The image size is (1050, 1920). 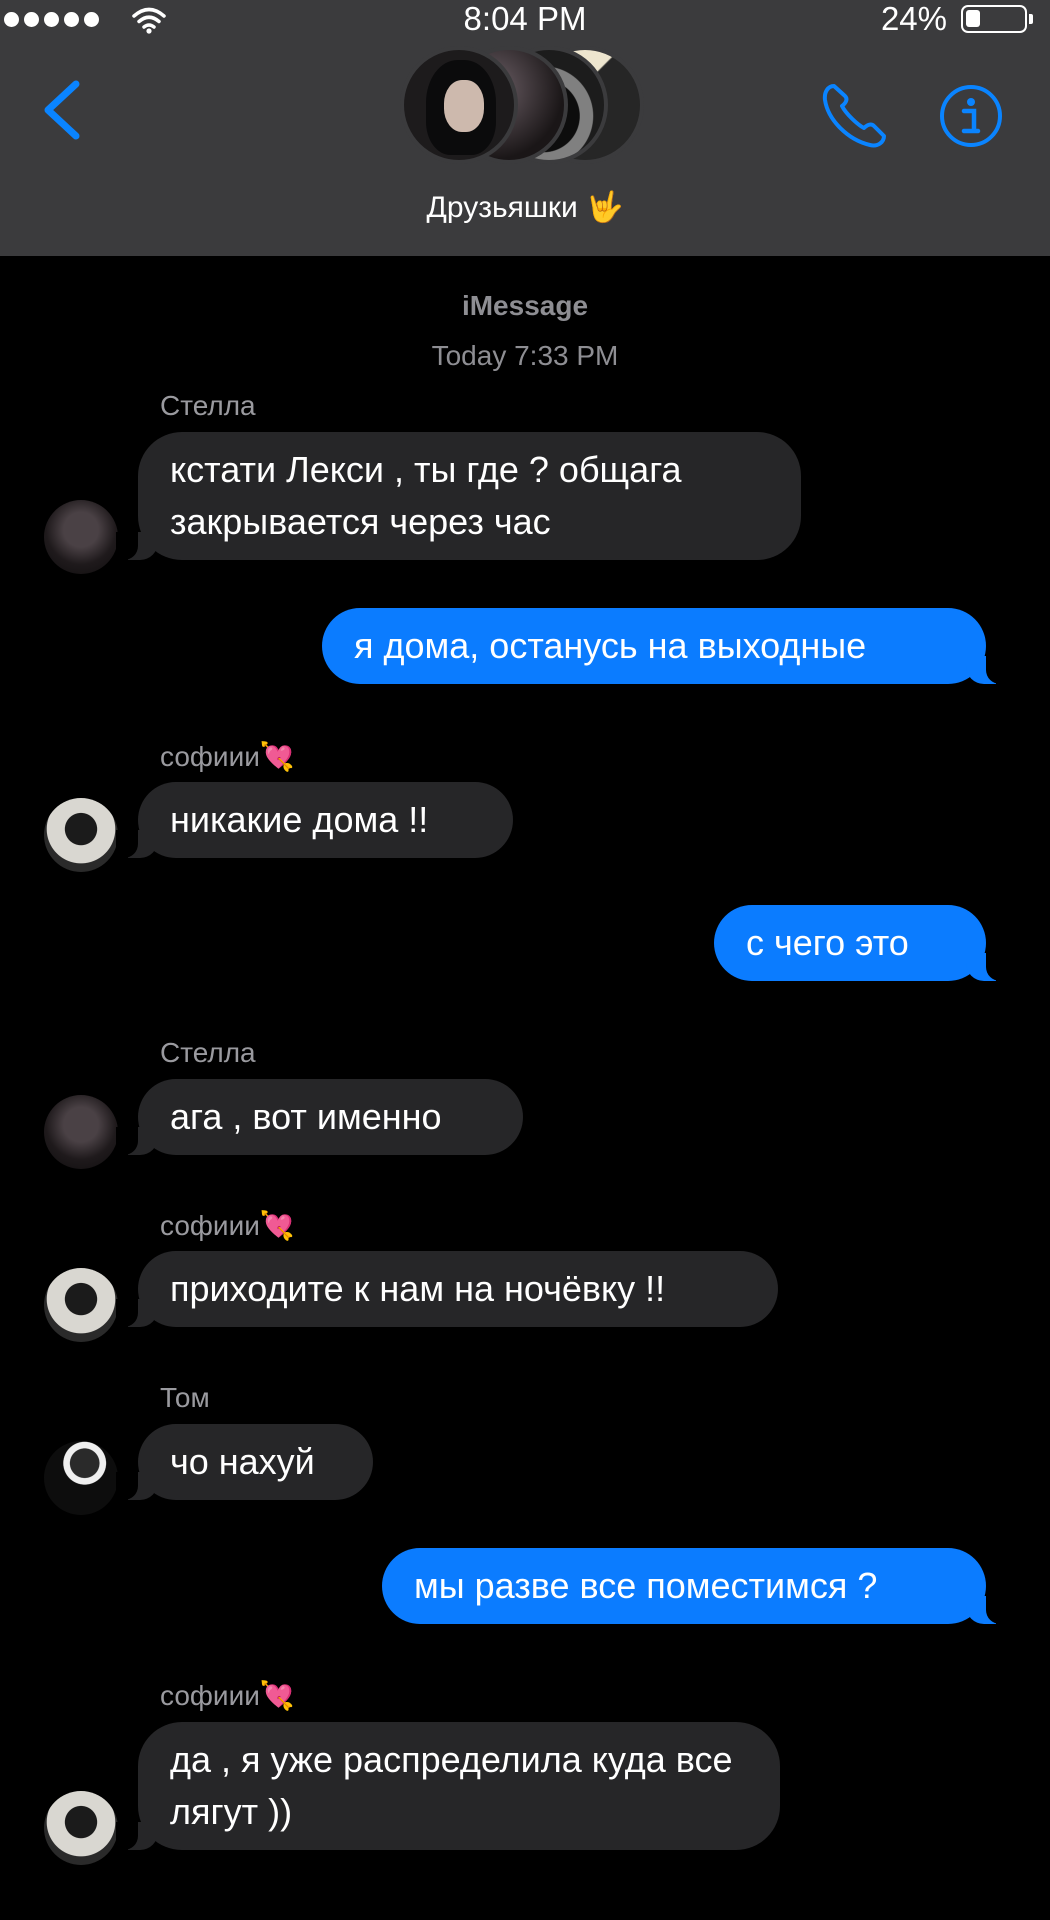 I want to click on conversation-header: 8:04 PM 24% Друзьяшки 🤟, so click(x=525, y=128).